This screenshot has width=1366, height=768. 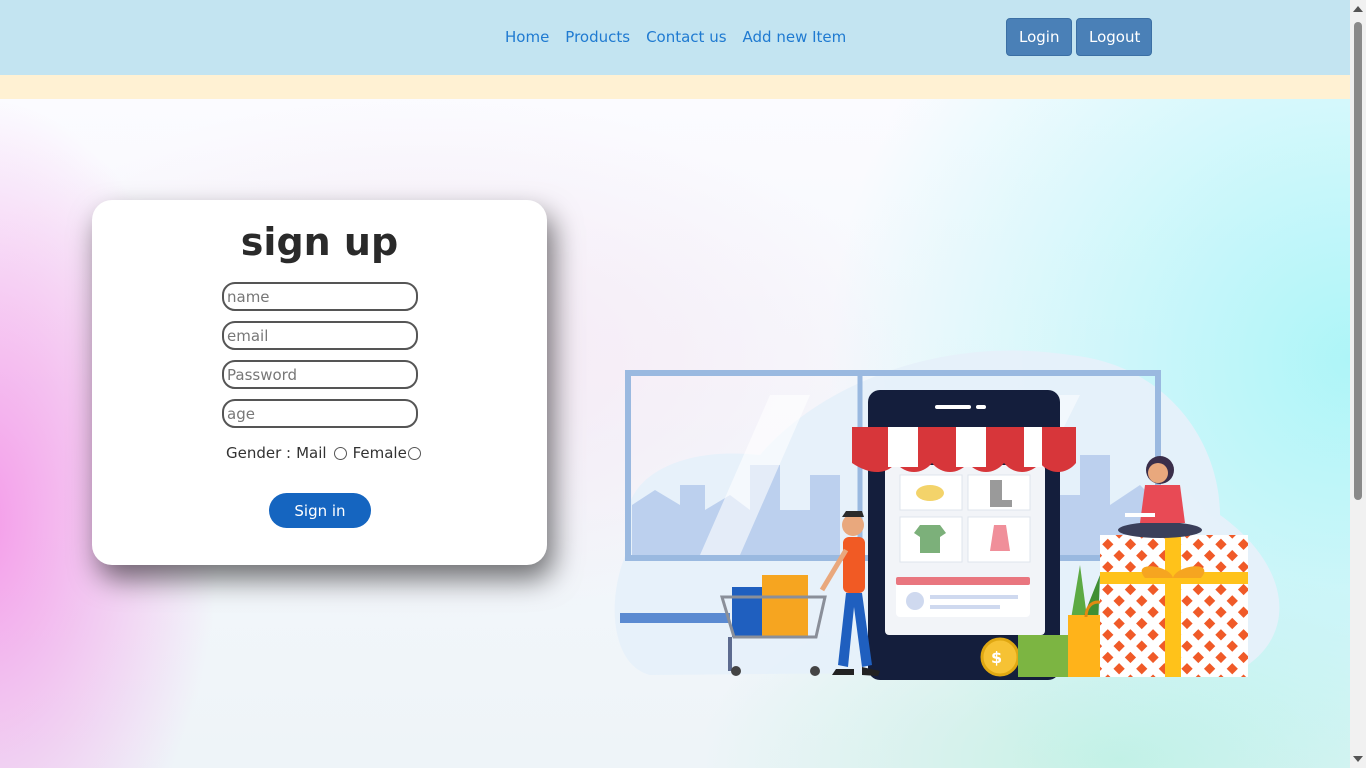 What do you see at coordinates (319, 242) in the screenshot?
I see `form-title: sign up` at bounding box center [319, 242].